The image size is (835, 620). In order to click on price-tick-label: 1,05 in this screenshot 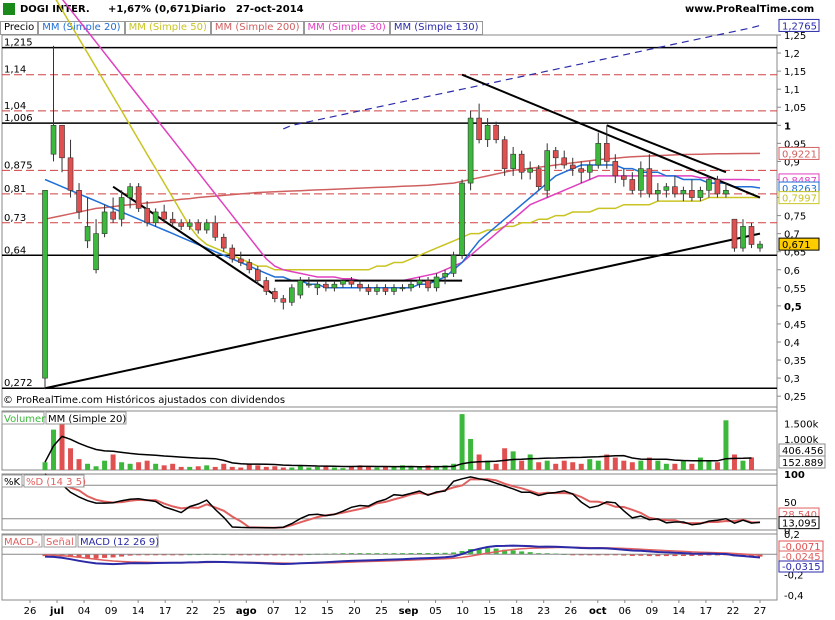, I will do `click(795, 108)`.